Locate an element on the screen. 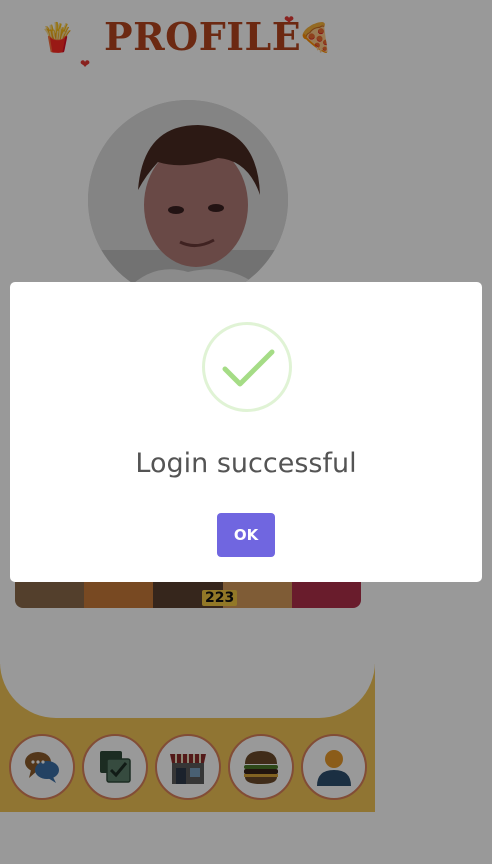  dialog-title: Login successful is located at coordinates (246, 463).